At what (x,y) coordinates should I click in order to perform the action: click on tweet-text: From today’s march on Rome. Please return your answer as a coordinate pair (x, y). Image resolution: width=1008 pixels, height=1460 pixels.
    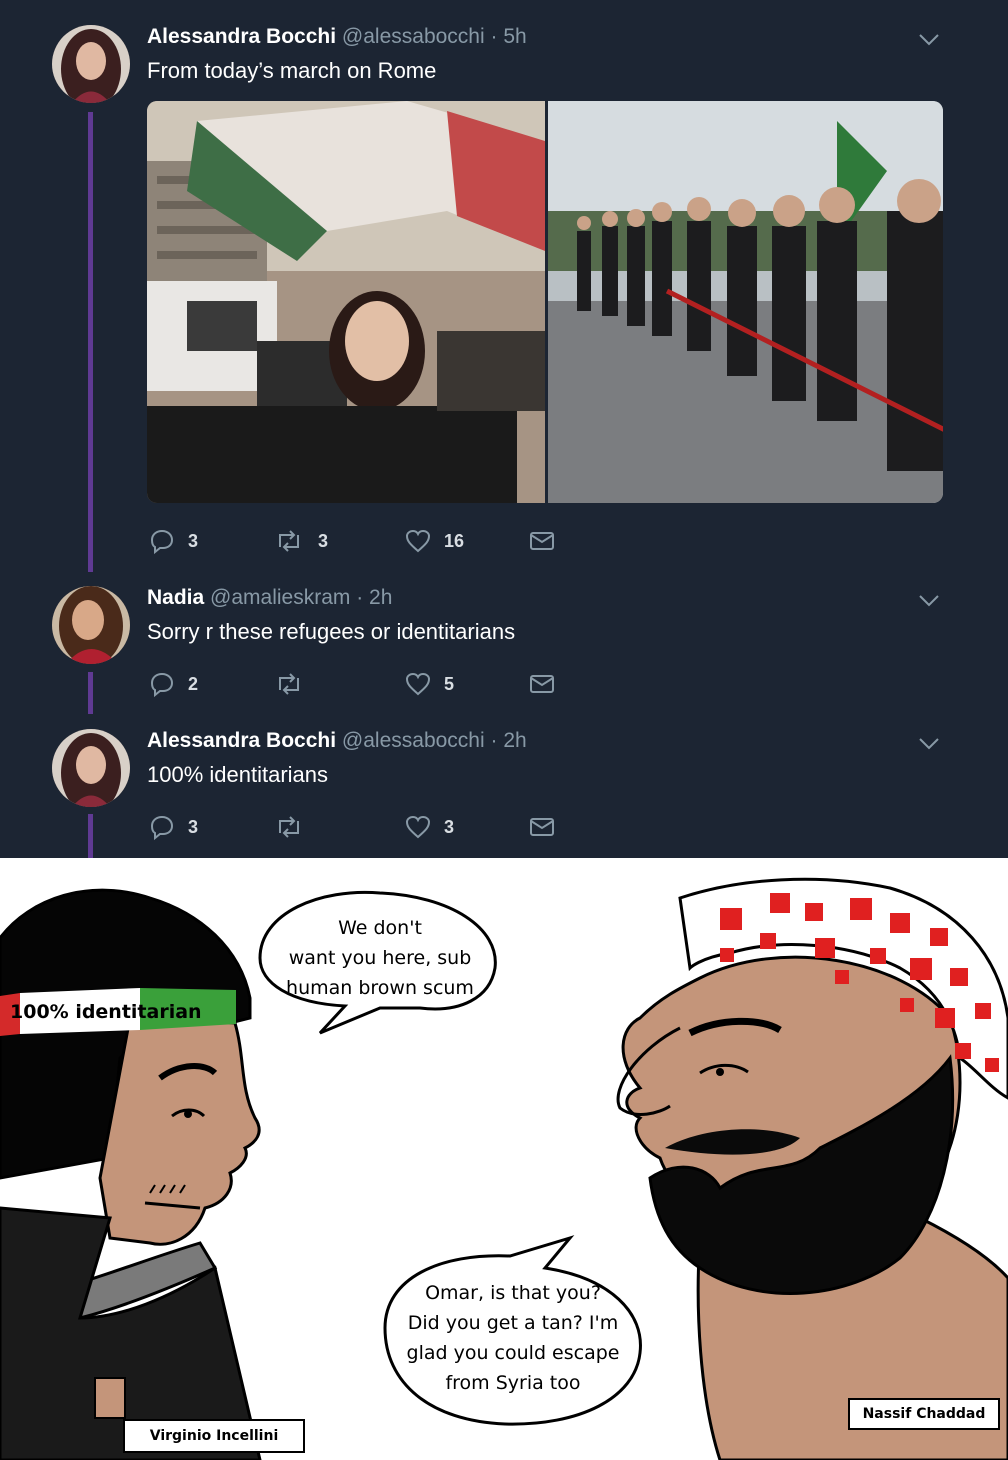
    Looking at the image, I should click on (292, 70).